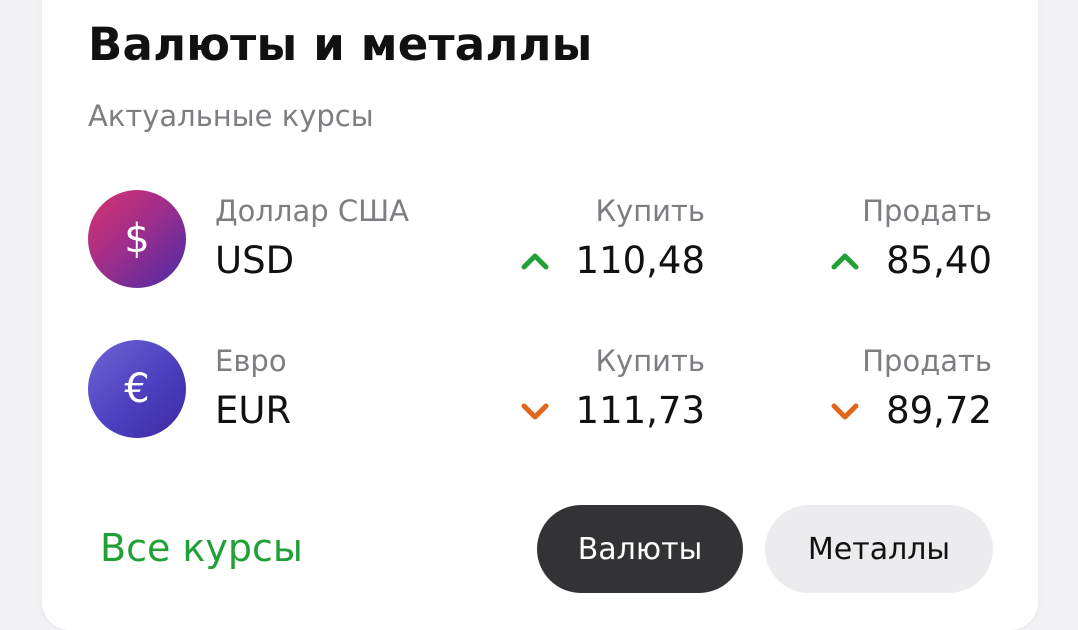 This screenshot has height=630, width=1078. What do you see at coordinates (939, 410) in the screenshot?
I see `sell-value: 89,72` at bounding box center [939, 410].